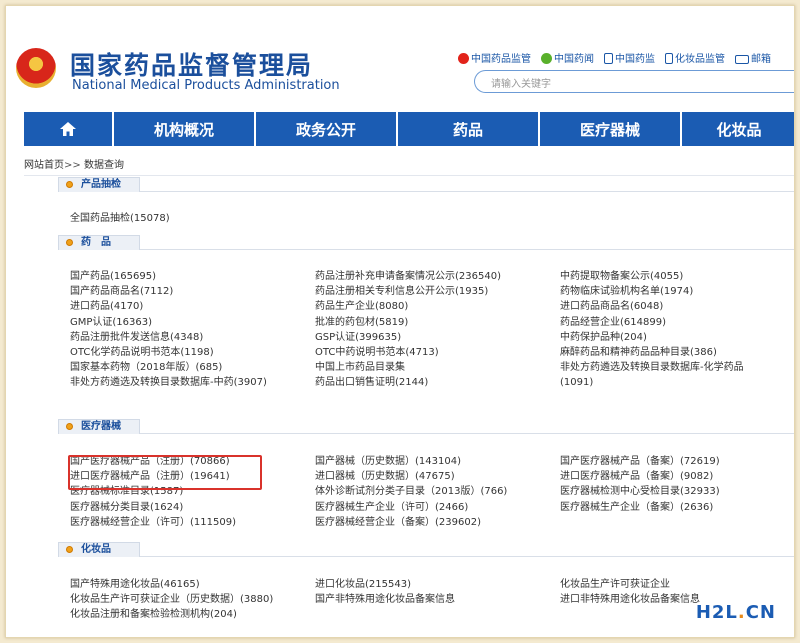 Image resolution: width=800 pixels, height=643 pixels. What do you see at coordinates (361, 307) in the screenshot?
I see `query-link: 药品生产企业(8080)` at bounding box center [361, 307].